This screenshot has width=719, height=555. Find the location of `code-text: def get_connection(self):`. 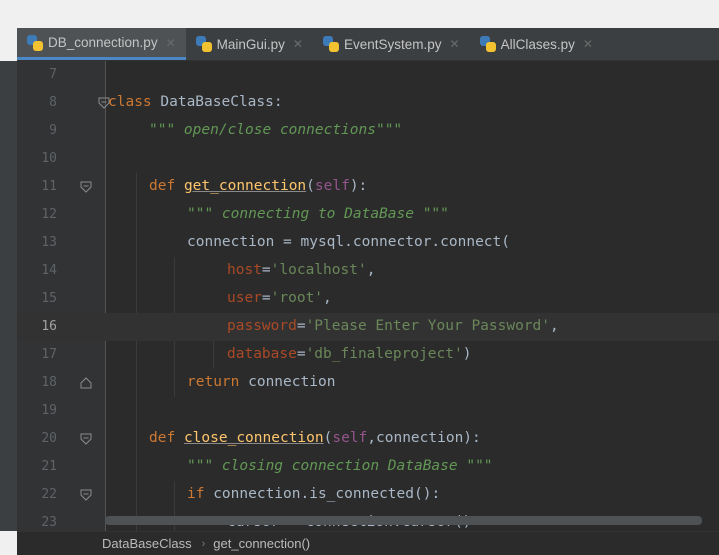

code-text: def get_connection(self): is located at coordinates (258, 186).